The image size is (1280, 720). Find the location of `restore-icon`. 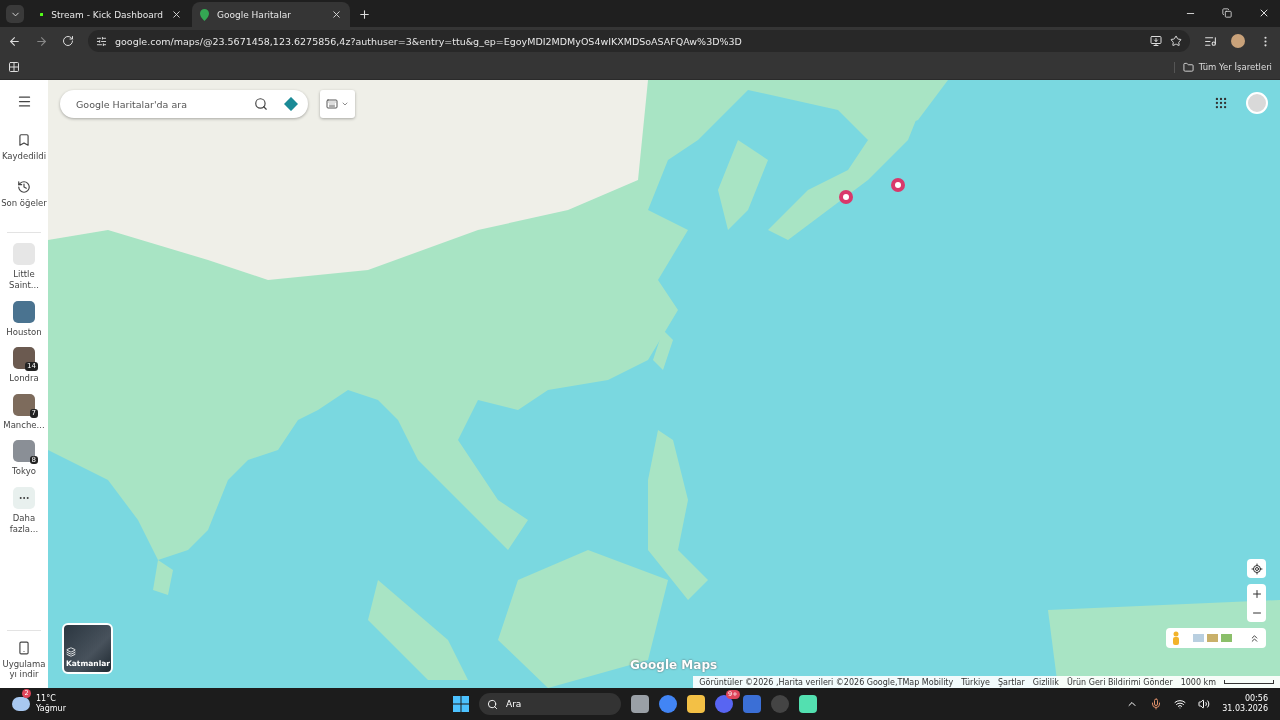

restore-icon is located at coordinates (1227, 13).